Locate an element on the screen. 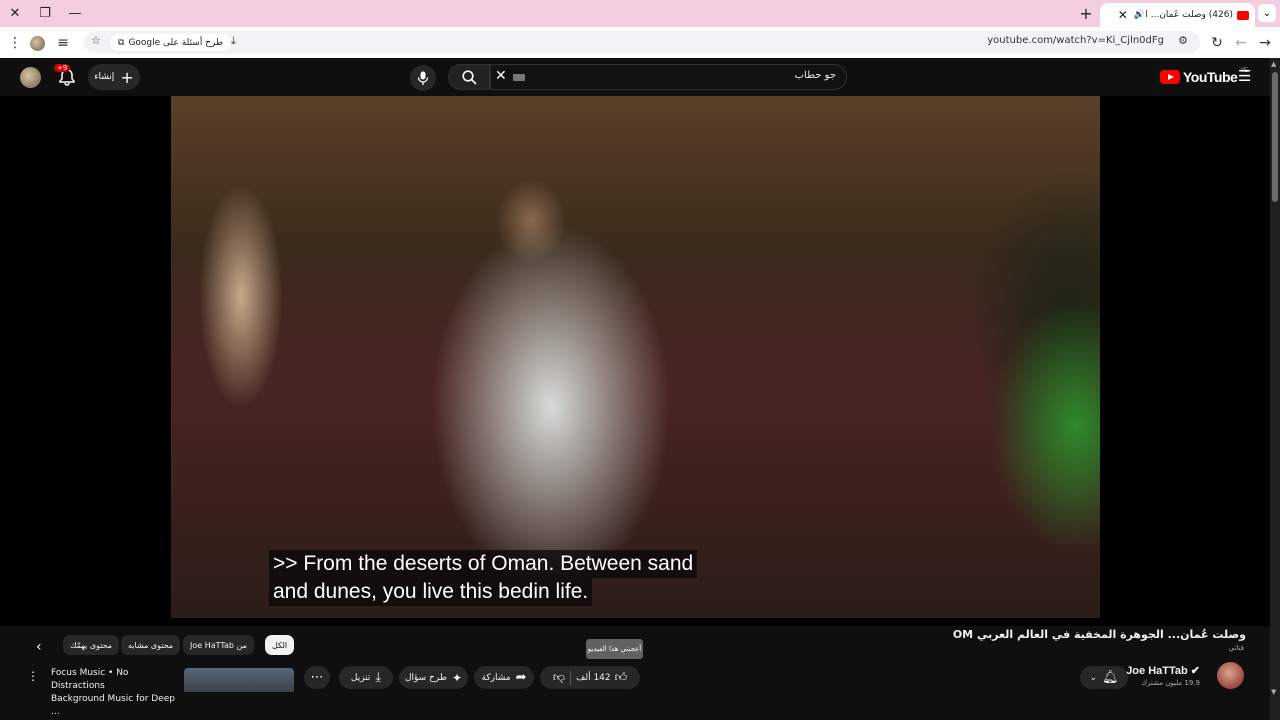 Image resolution: width=1280 pixels, height=720 pixels. create-label: إنشاء is located at coordinates (104, 77).